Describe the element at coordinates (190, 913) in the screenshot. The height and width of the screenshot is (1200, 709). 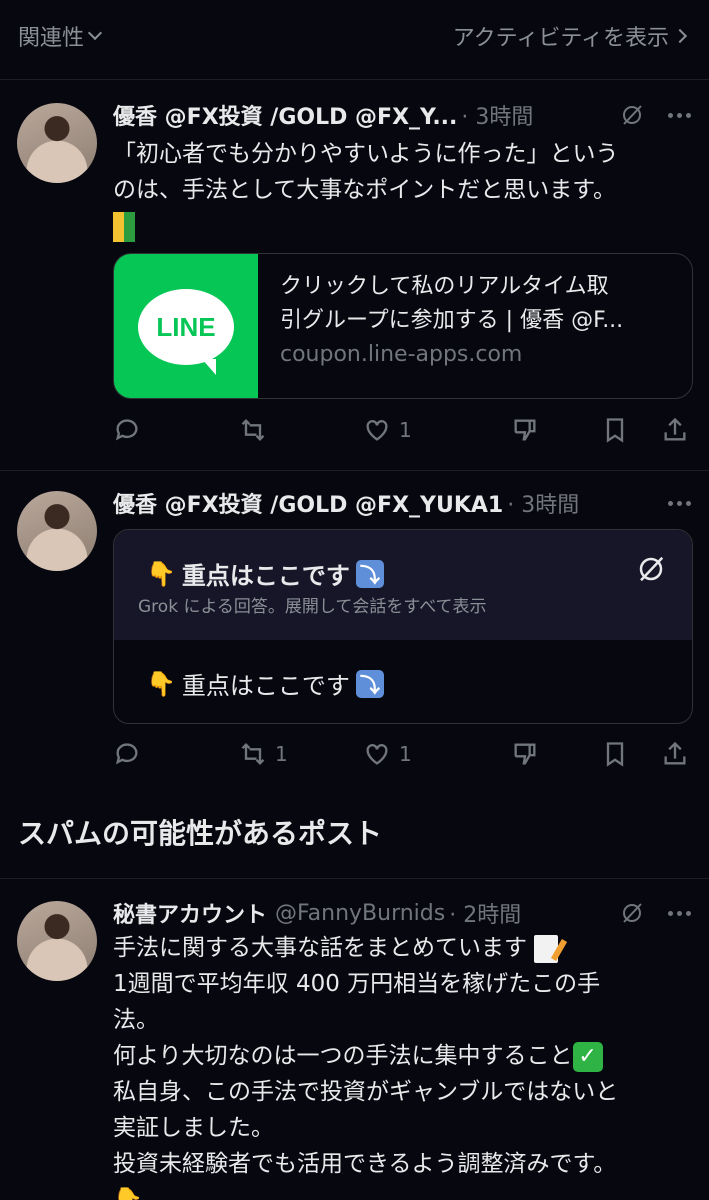
I see `author-name: 秘書アカウント` at that location.